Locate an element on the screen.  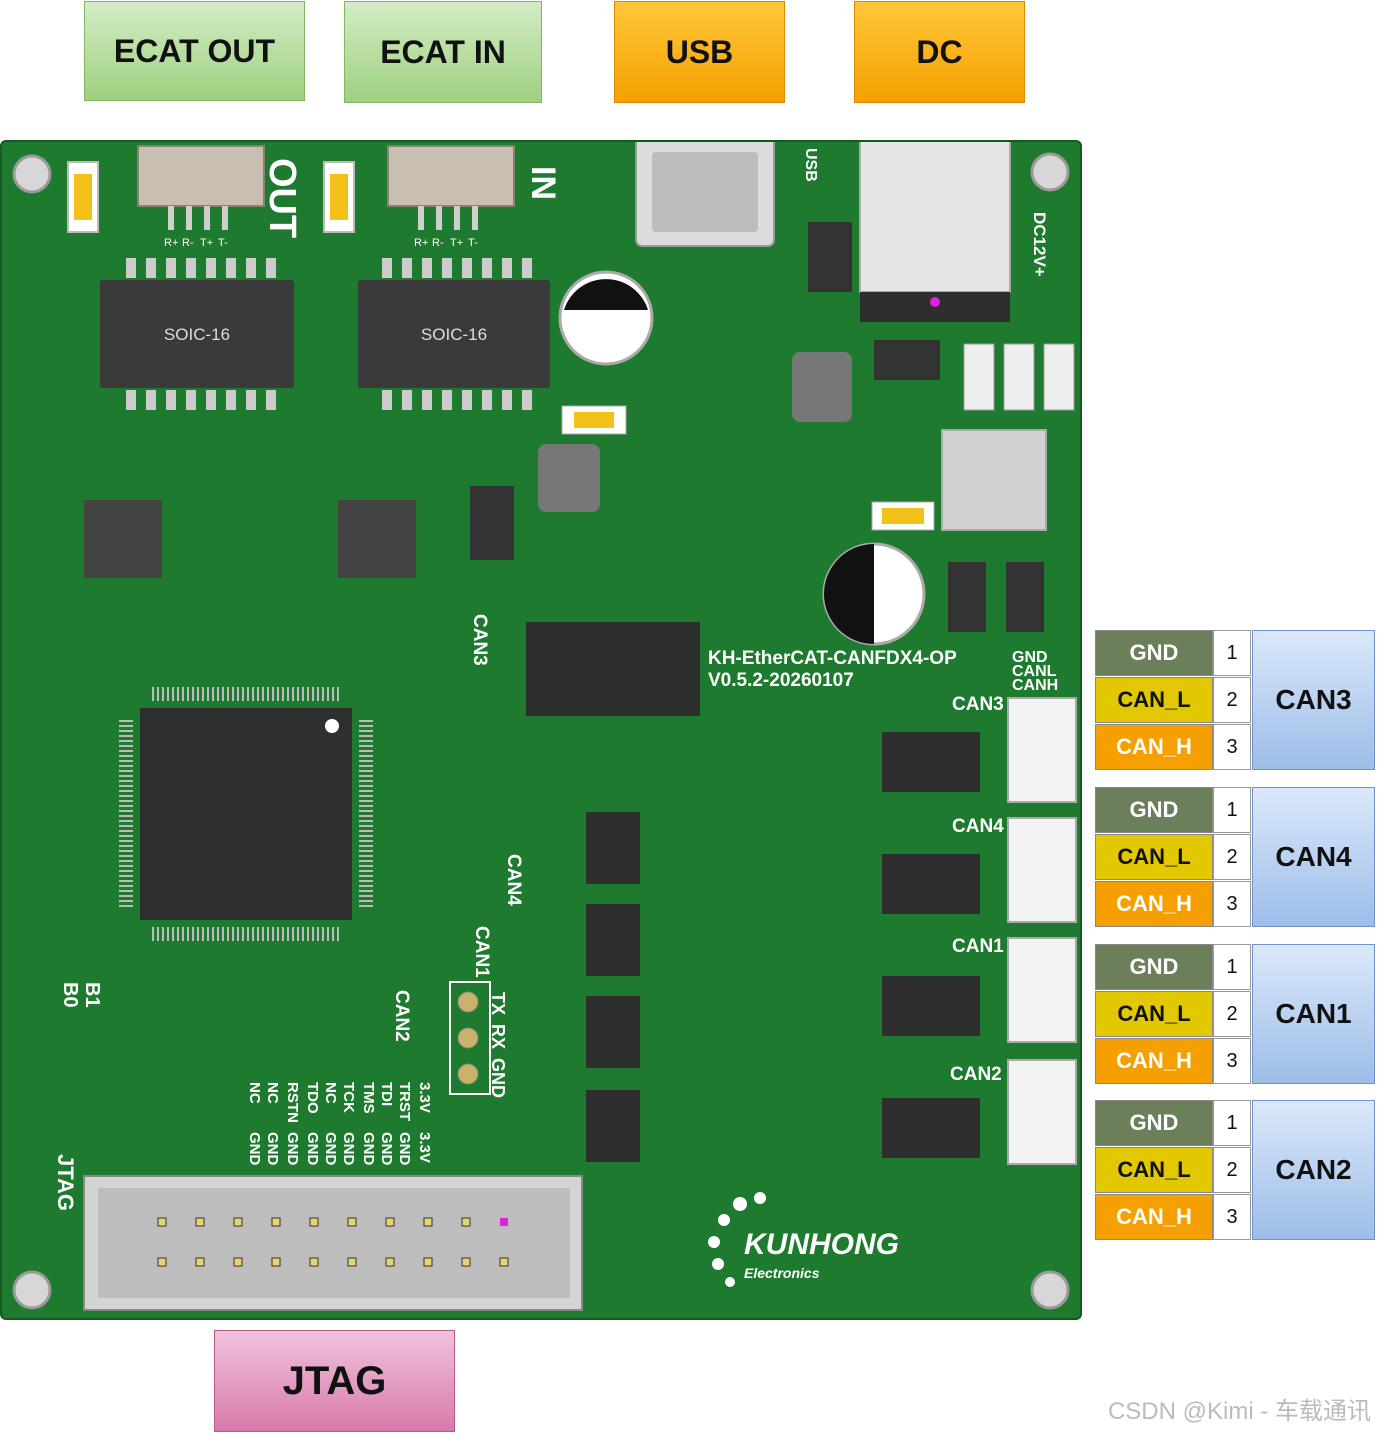
silk-dc12v: DC12V+ is located at coordinates (1039, 244).